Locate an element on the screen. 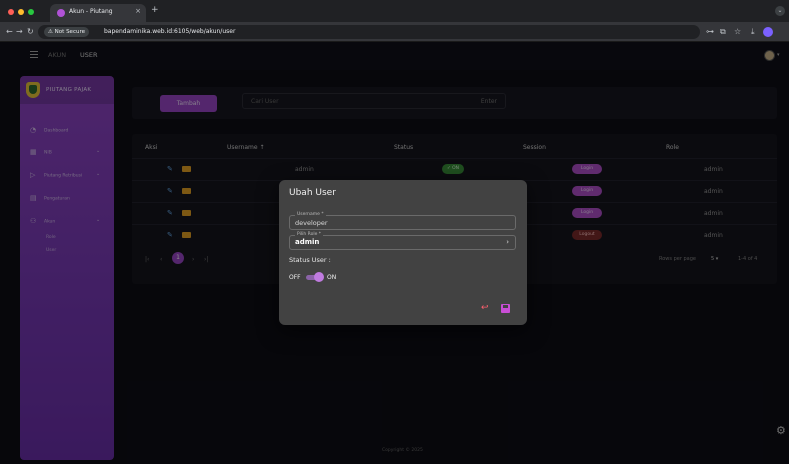  username-label: Username * is located at coordinates (310, 214).